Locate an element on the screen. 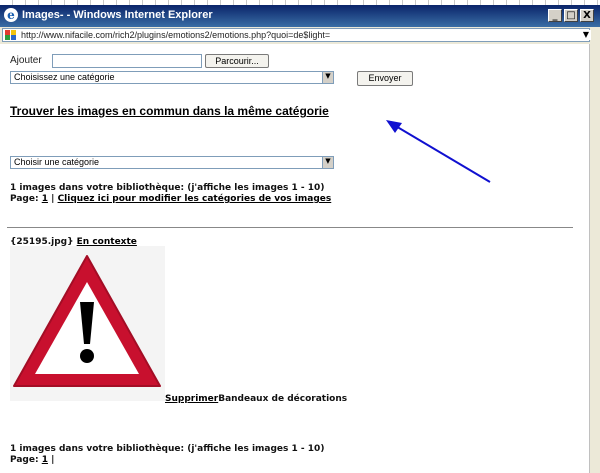  send-button: Envoyer is located at coordinates (385, 78).